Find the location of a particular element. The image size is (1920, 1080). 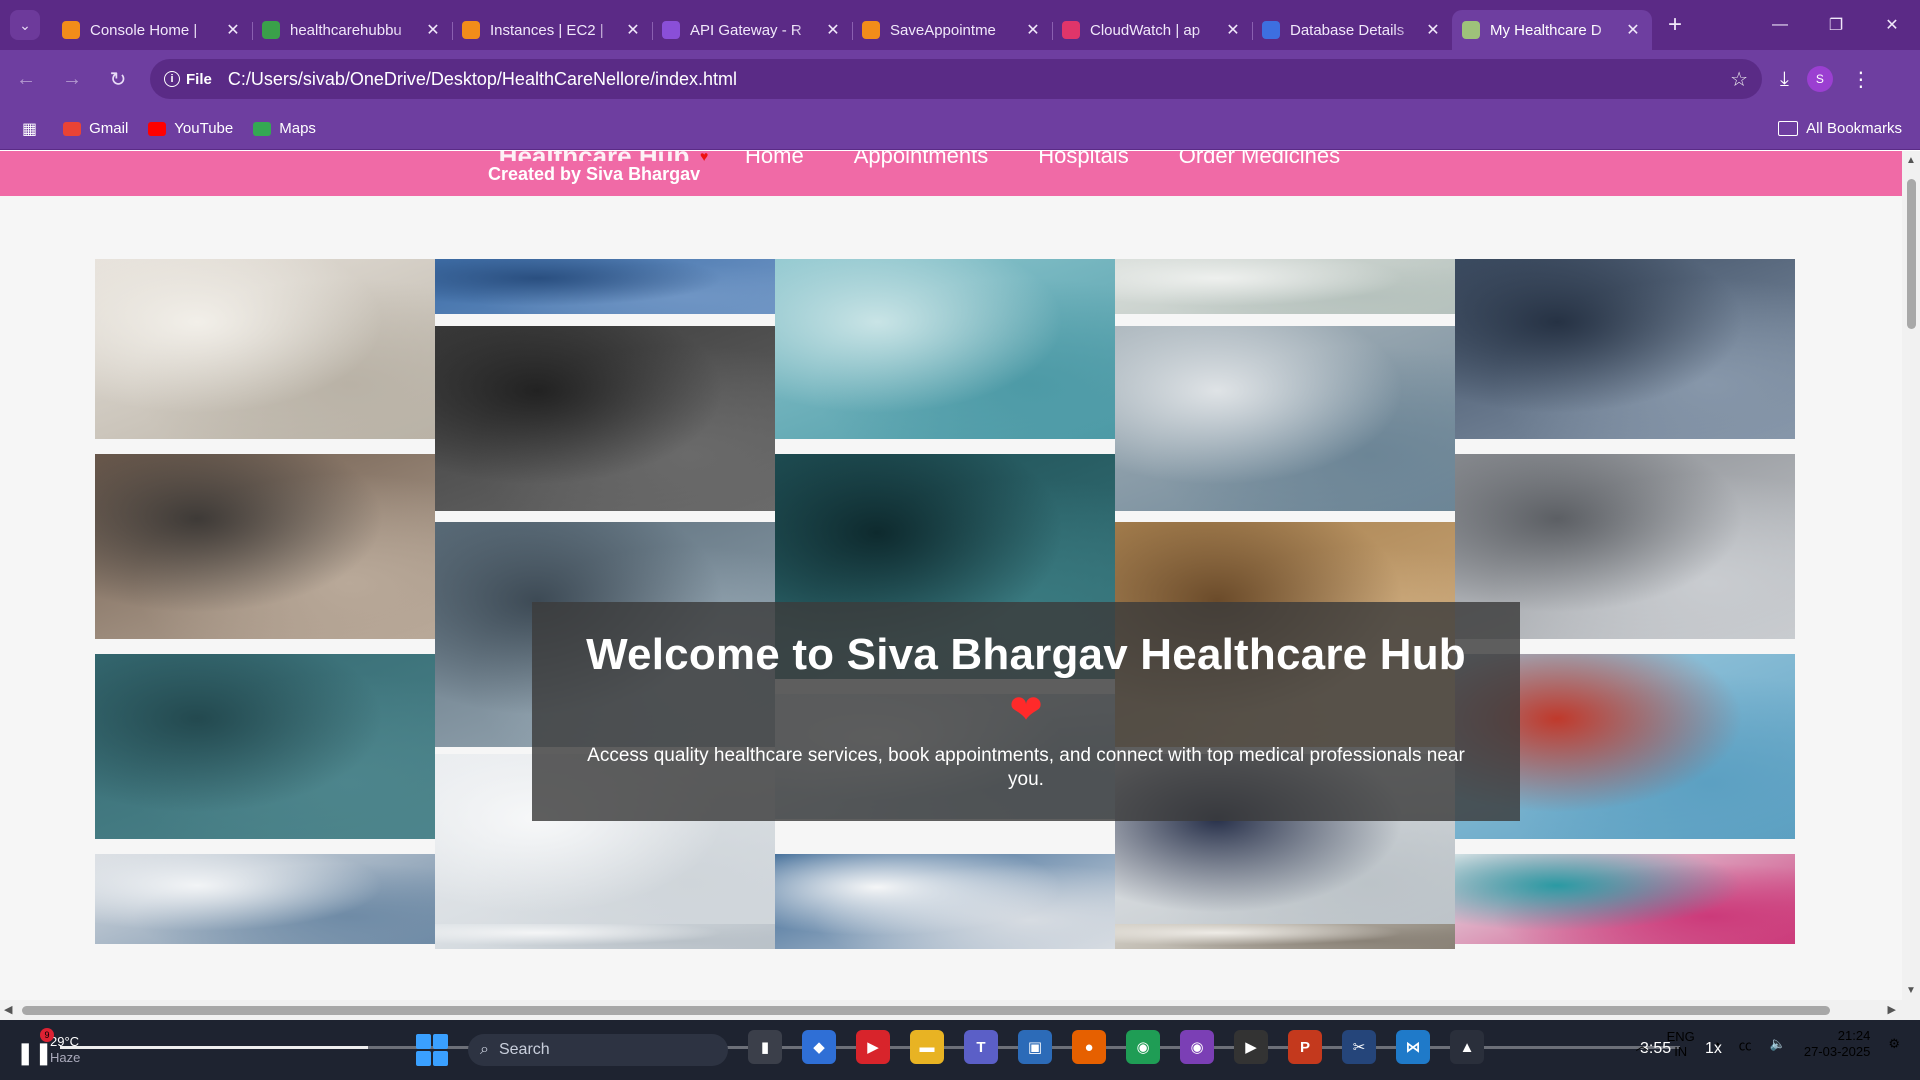

terminal-app-icon: ▮ is located at coordinates (765, 1047).